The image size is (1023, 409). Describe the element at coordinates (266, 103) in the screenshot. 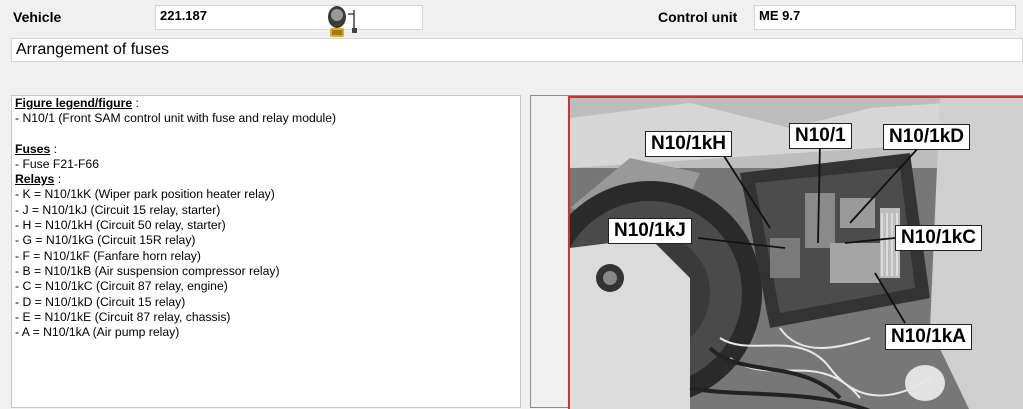

I see `legend-figure-line: Figure legend/figure :` at that location.